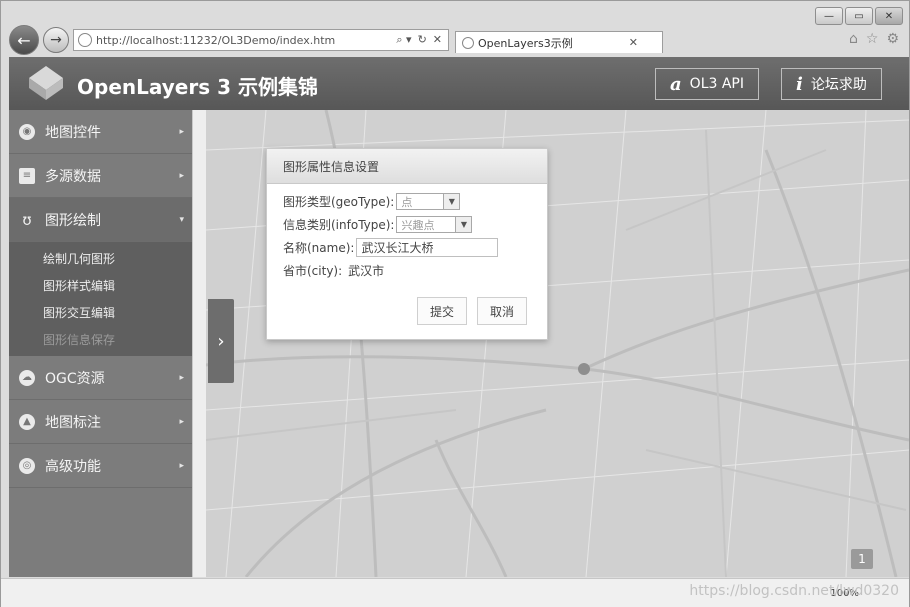  Describe the element at coordinates (889, 16) in the screenshot. I see `close-window-button: ✕` at that location.